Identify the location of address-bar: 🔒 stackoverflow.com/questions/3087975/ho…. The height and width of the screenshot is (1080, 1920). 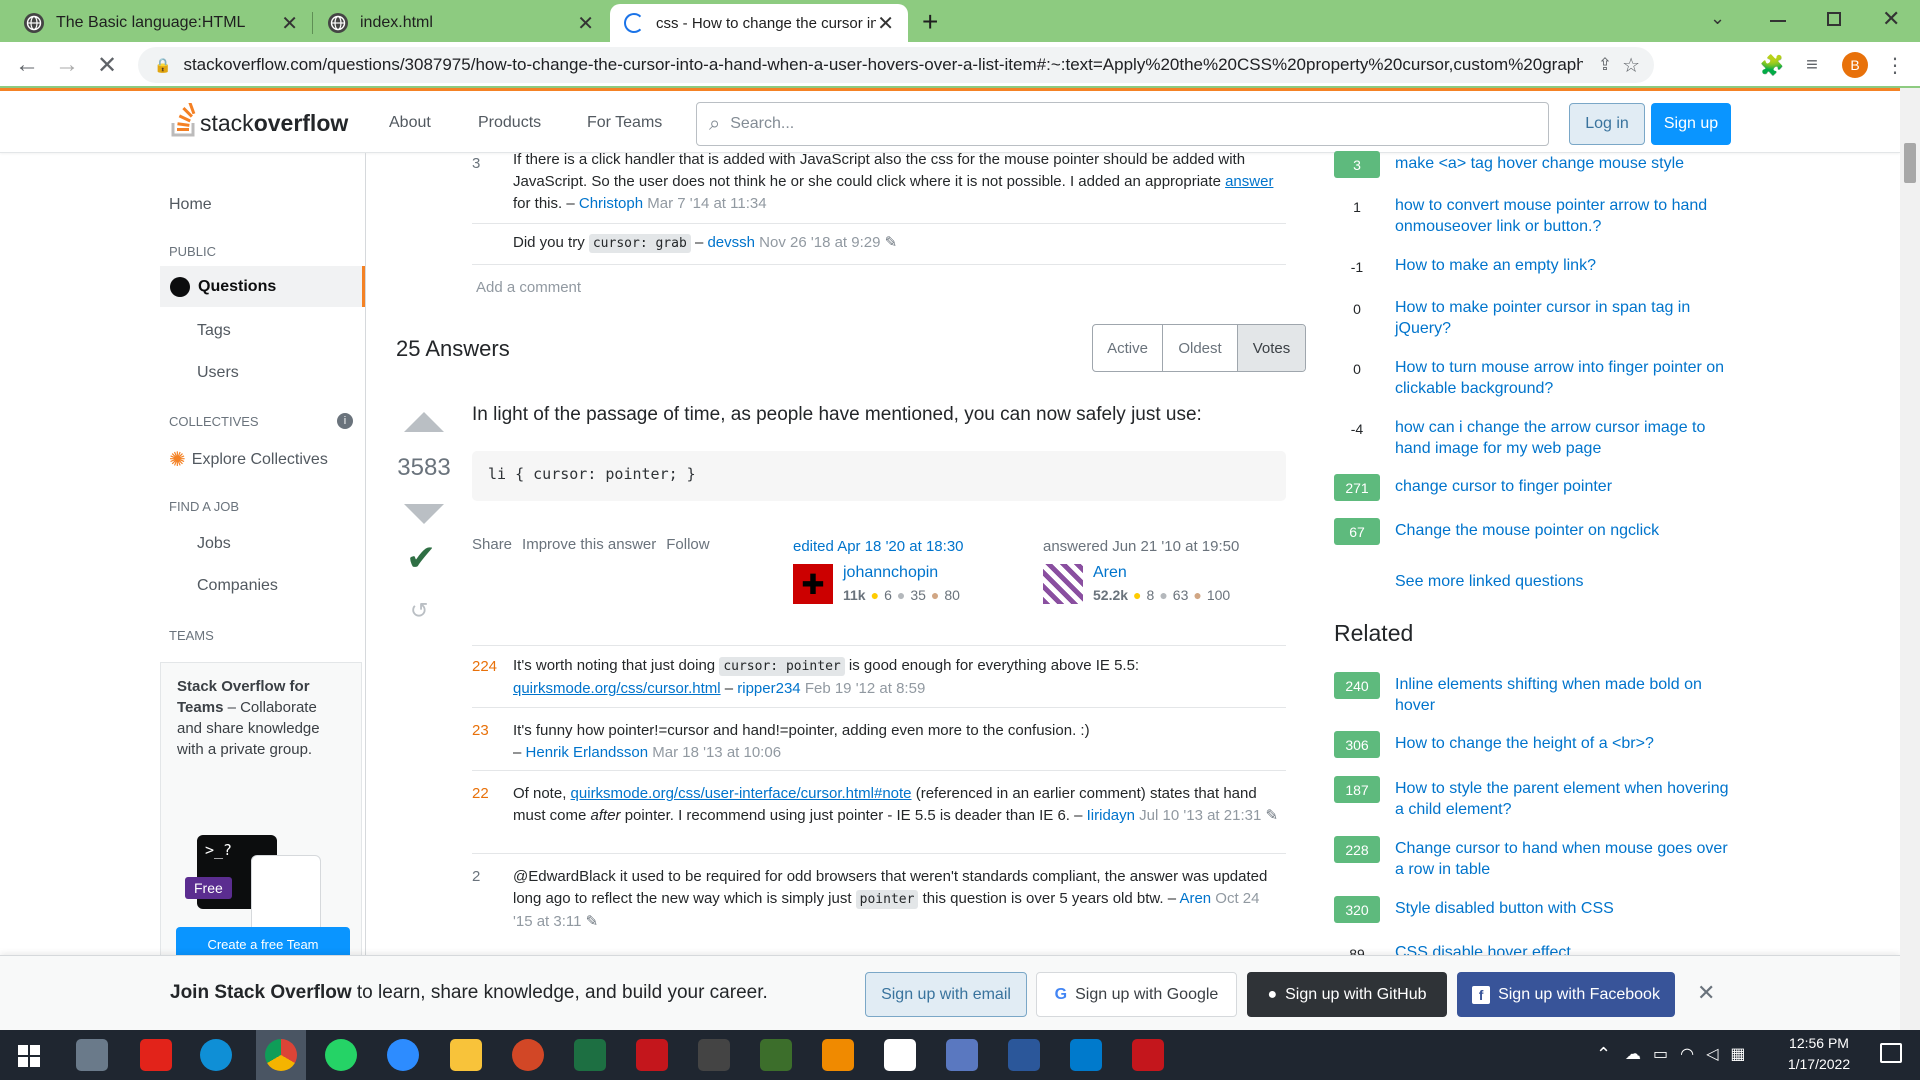
(896, 65).